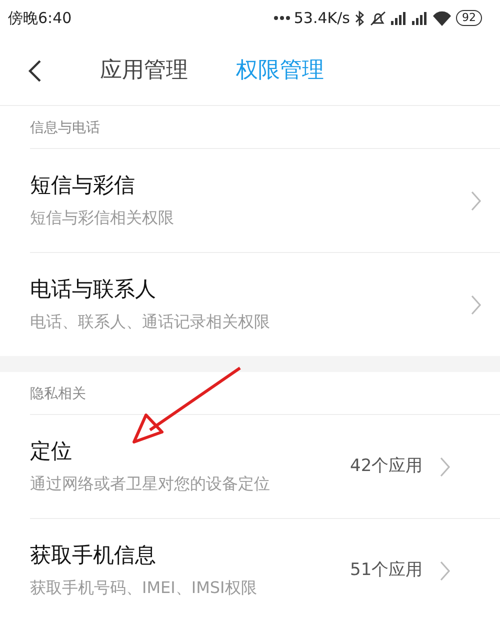  Describe the element at coordinates (469, 18) in the screenshot. I see `battery-level: 92` at that location.